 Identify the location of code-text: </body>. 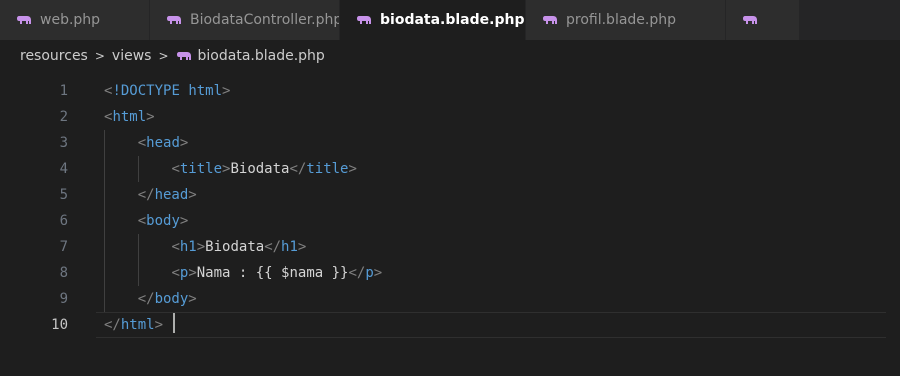
(150, 299).